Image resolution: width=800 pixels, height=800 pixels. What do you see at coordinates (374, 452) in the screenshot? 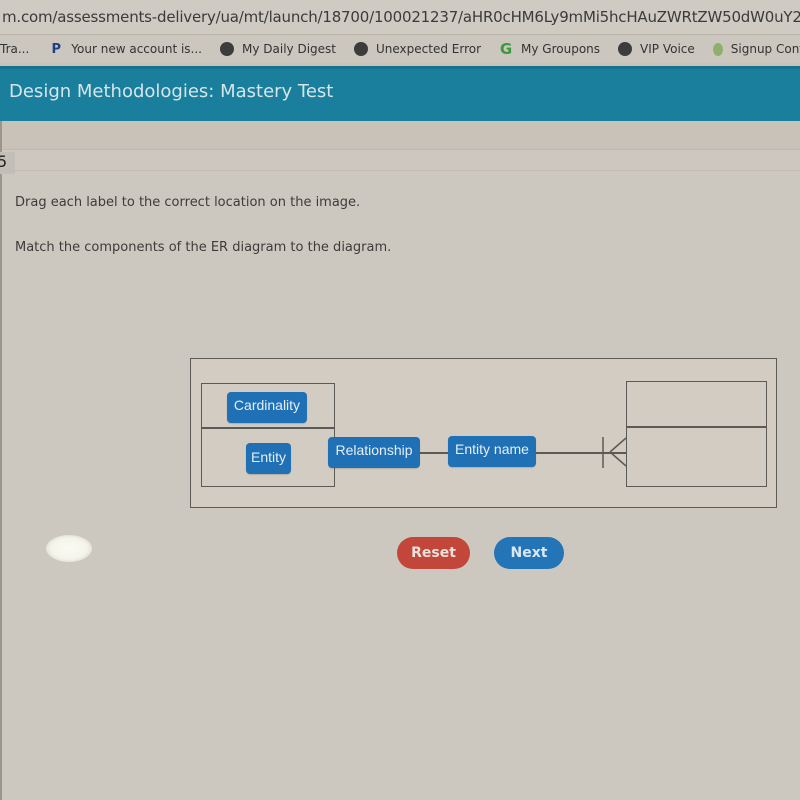
I see `label-relationship: Relationship` at bounding box center [374, 452].